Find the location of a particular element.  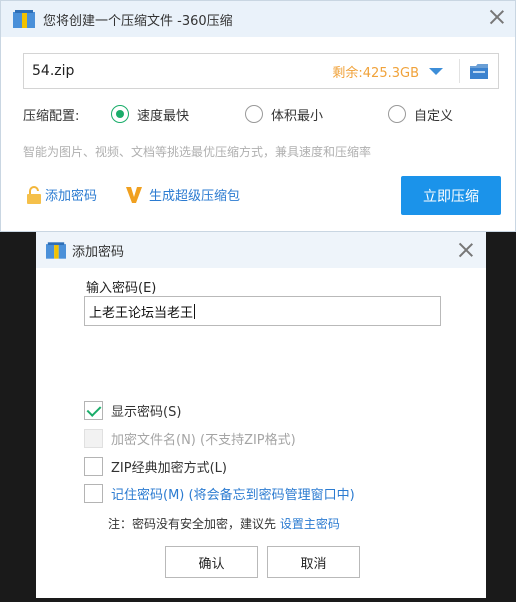

radio-custom-label: 自定义 is located at coordinates (434, 116).